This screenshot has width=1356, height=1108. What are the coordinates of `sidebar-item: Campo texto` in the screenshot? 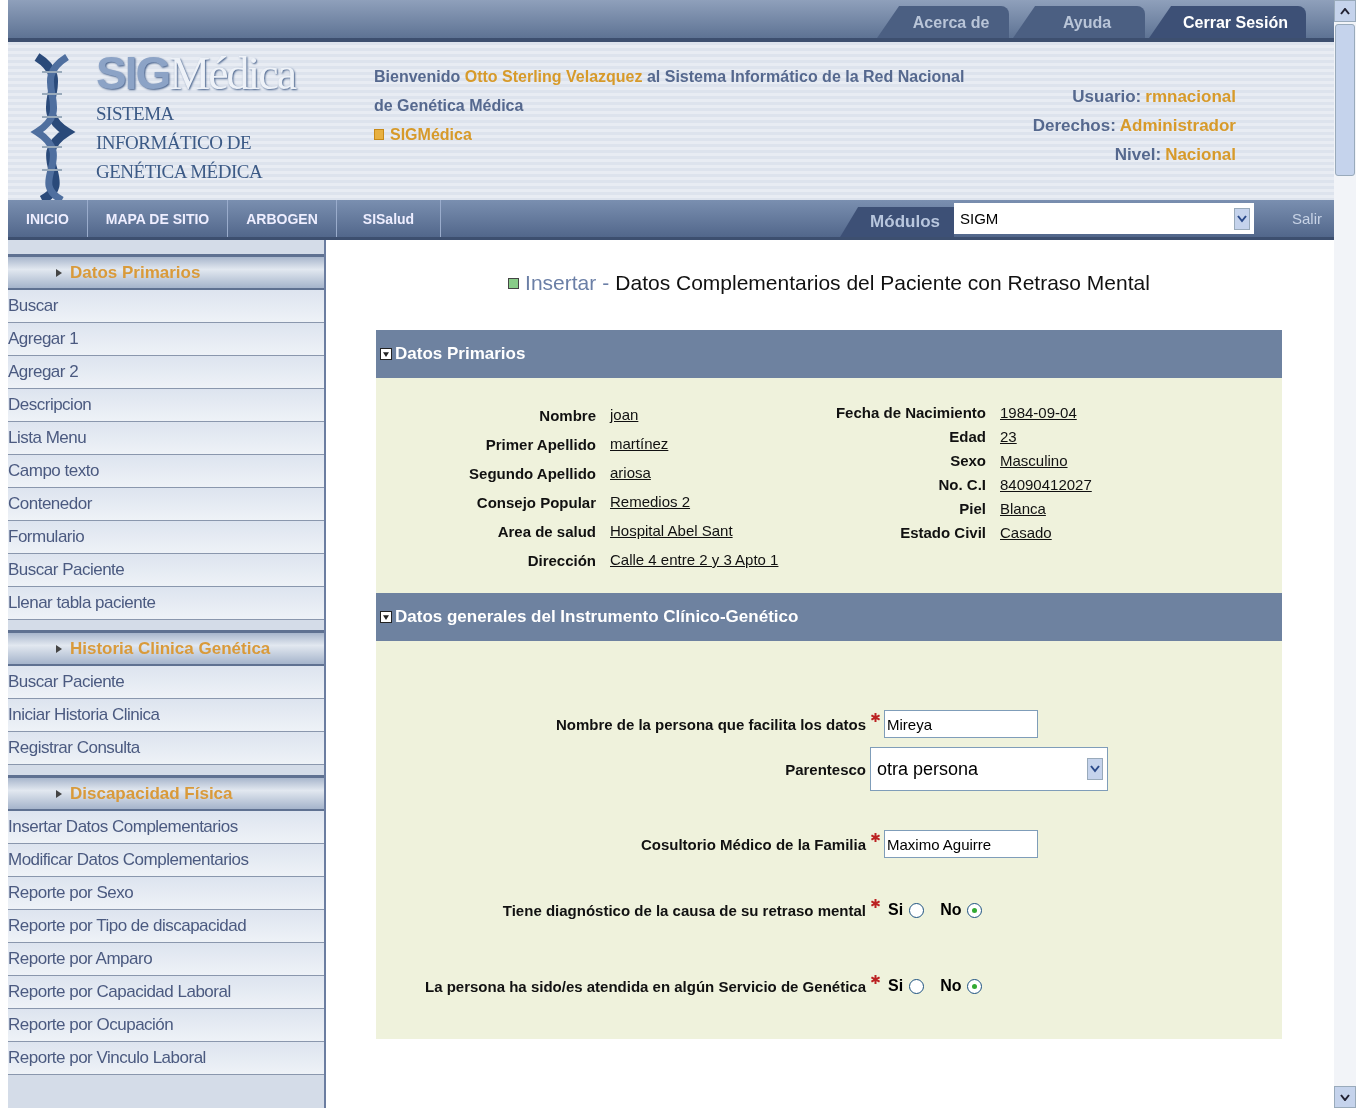 It's located at (166, 471).